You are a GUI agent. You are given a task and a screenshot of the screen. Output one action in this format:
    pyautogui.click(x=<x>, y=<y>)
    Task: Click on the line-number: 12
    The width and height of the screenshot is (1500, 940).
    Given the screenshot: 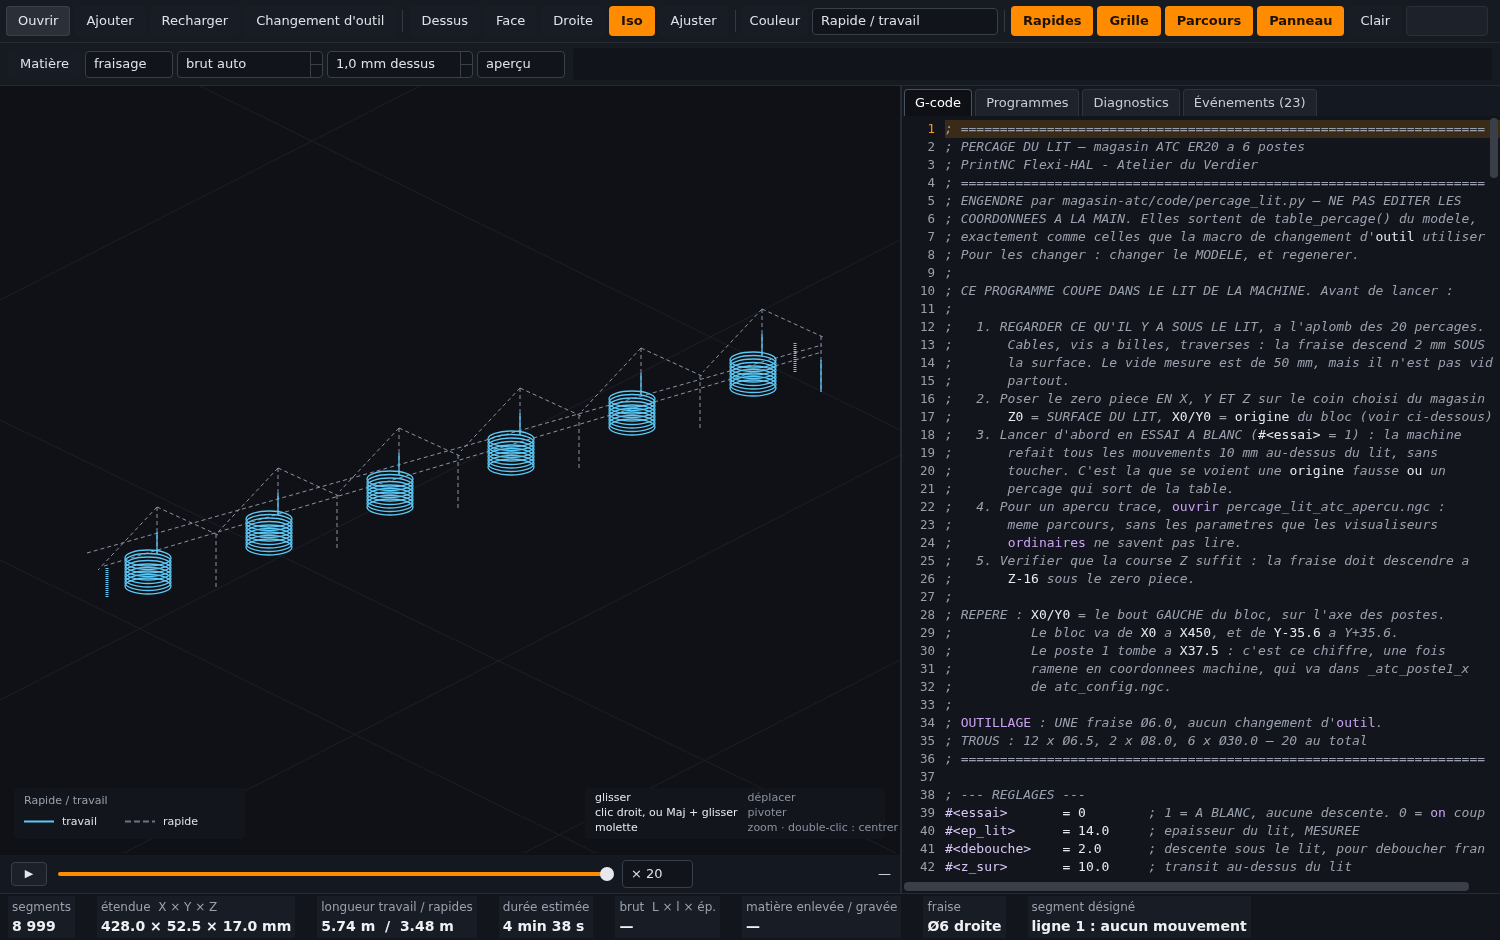 What is the action you would take?
    pyautogui.click(x=926, y=326)
    